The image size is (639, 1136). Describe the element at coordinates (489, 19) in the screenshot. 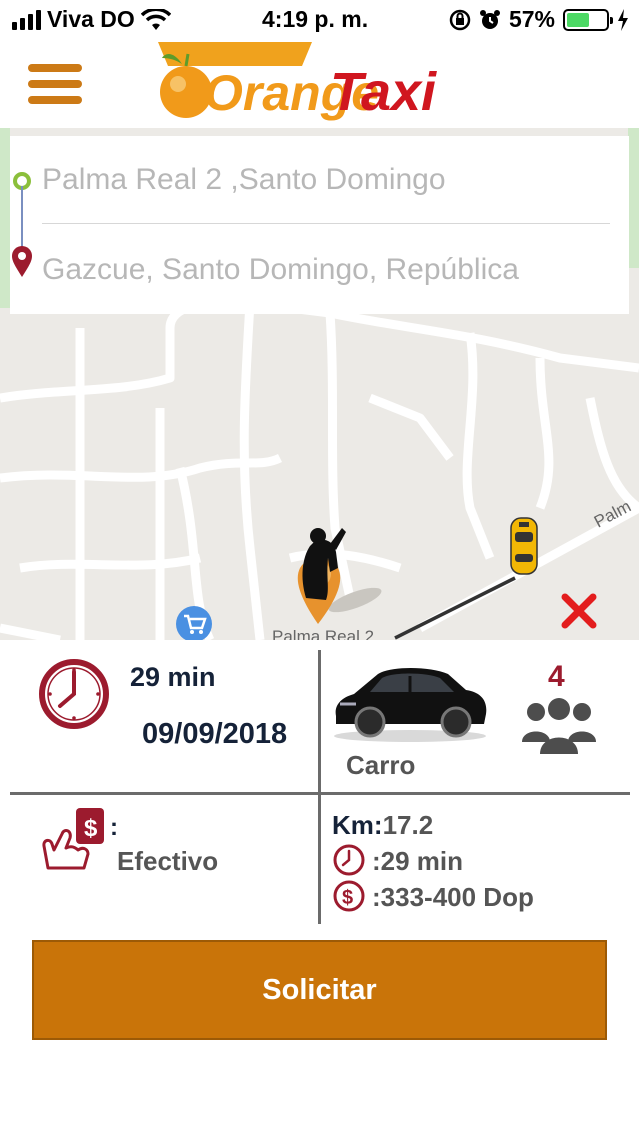

I see `alarm-icon` at that location.